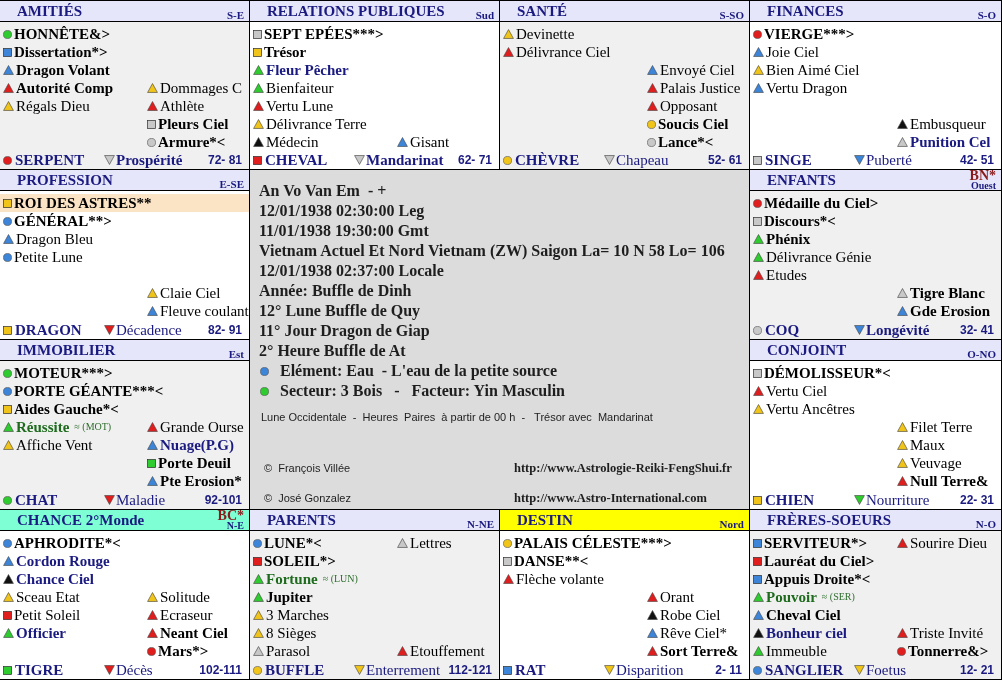 The width and height of the screenshot is (1002, 680). I want to click on star-name: Orant, so click(677, 597).